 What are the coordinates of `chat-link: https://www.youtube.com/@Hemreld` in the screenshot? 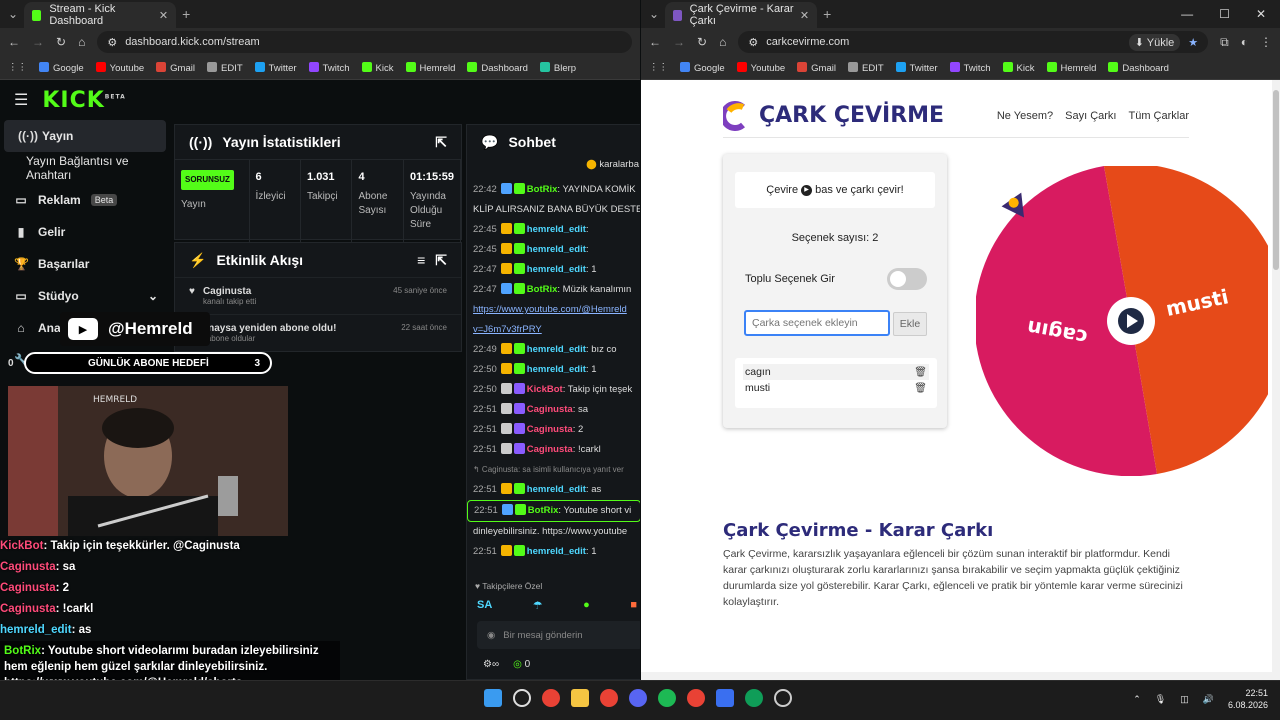 It's located at (550, 309).